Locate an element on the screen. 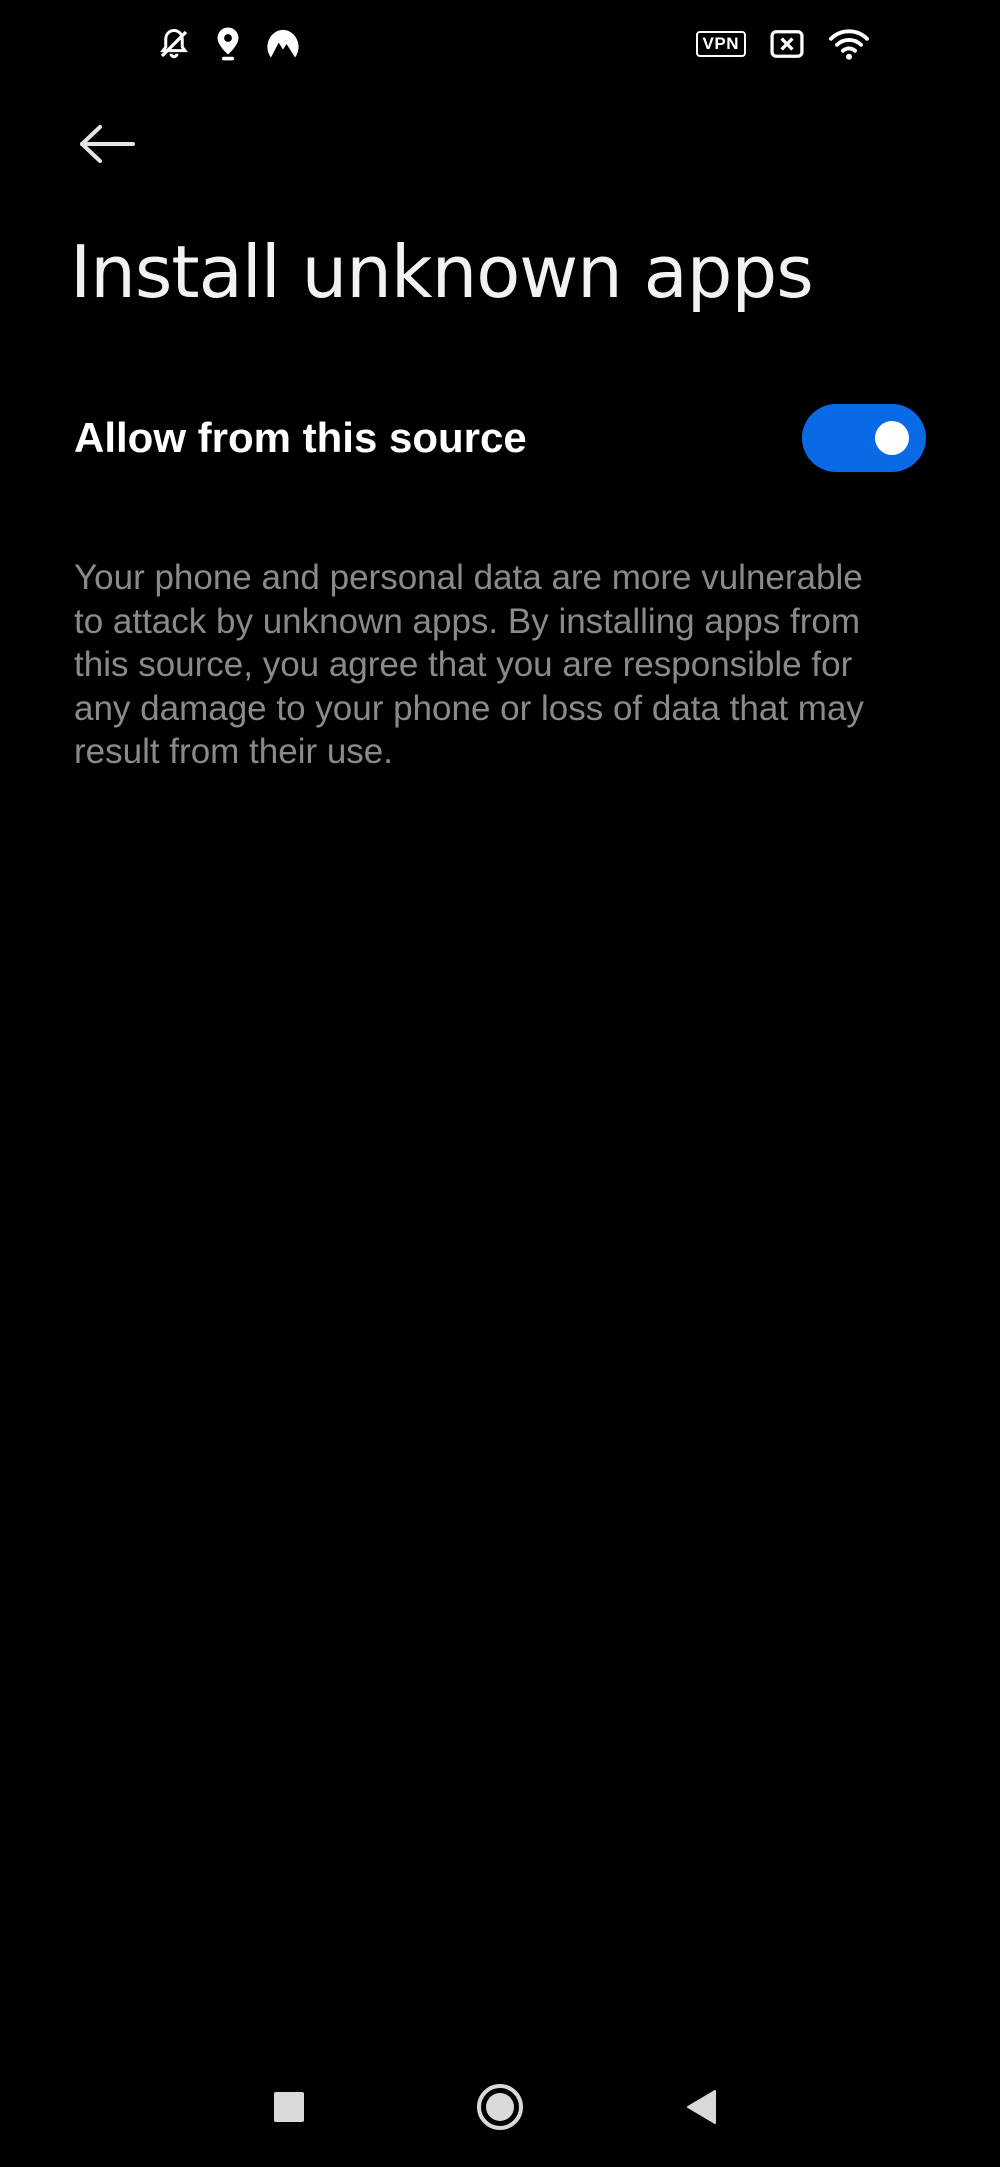 The image size is (1000, 2167). wifi-icon is located at coordinates (849, 44).